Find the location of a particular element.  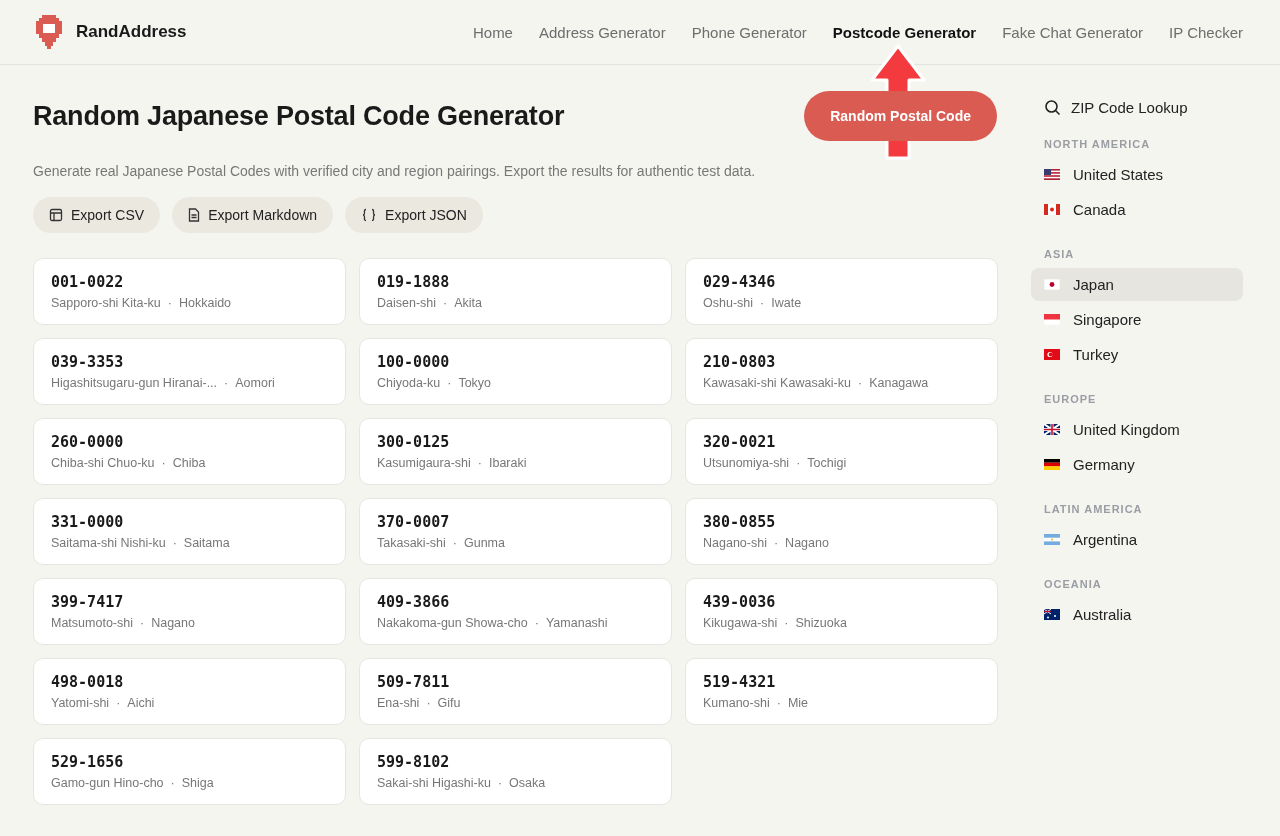

region-name: Saitama is located at coordinates (206, 543).